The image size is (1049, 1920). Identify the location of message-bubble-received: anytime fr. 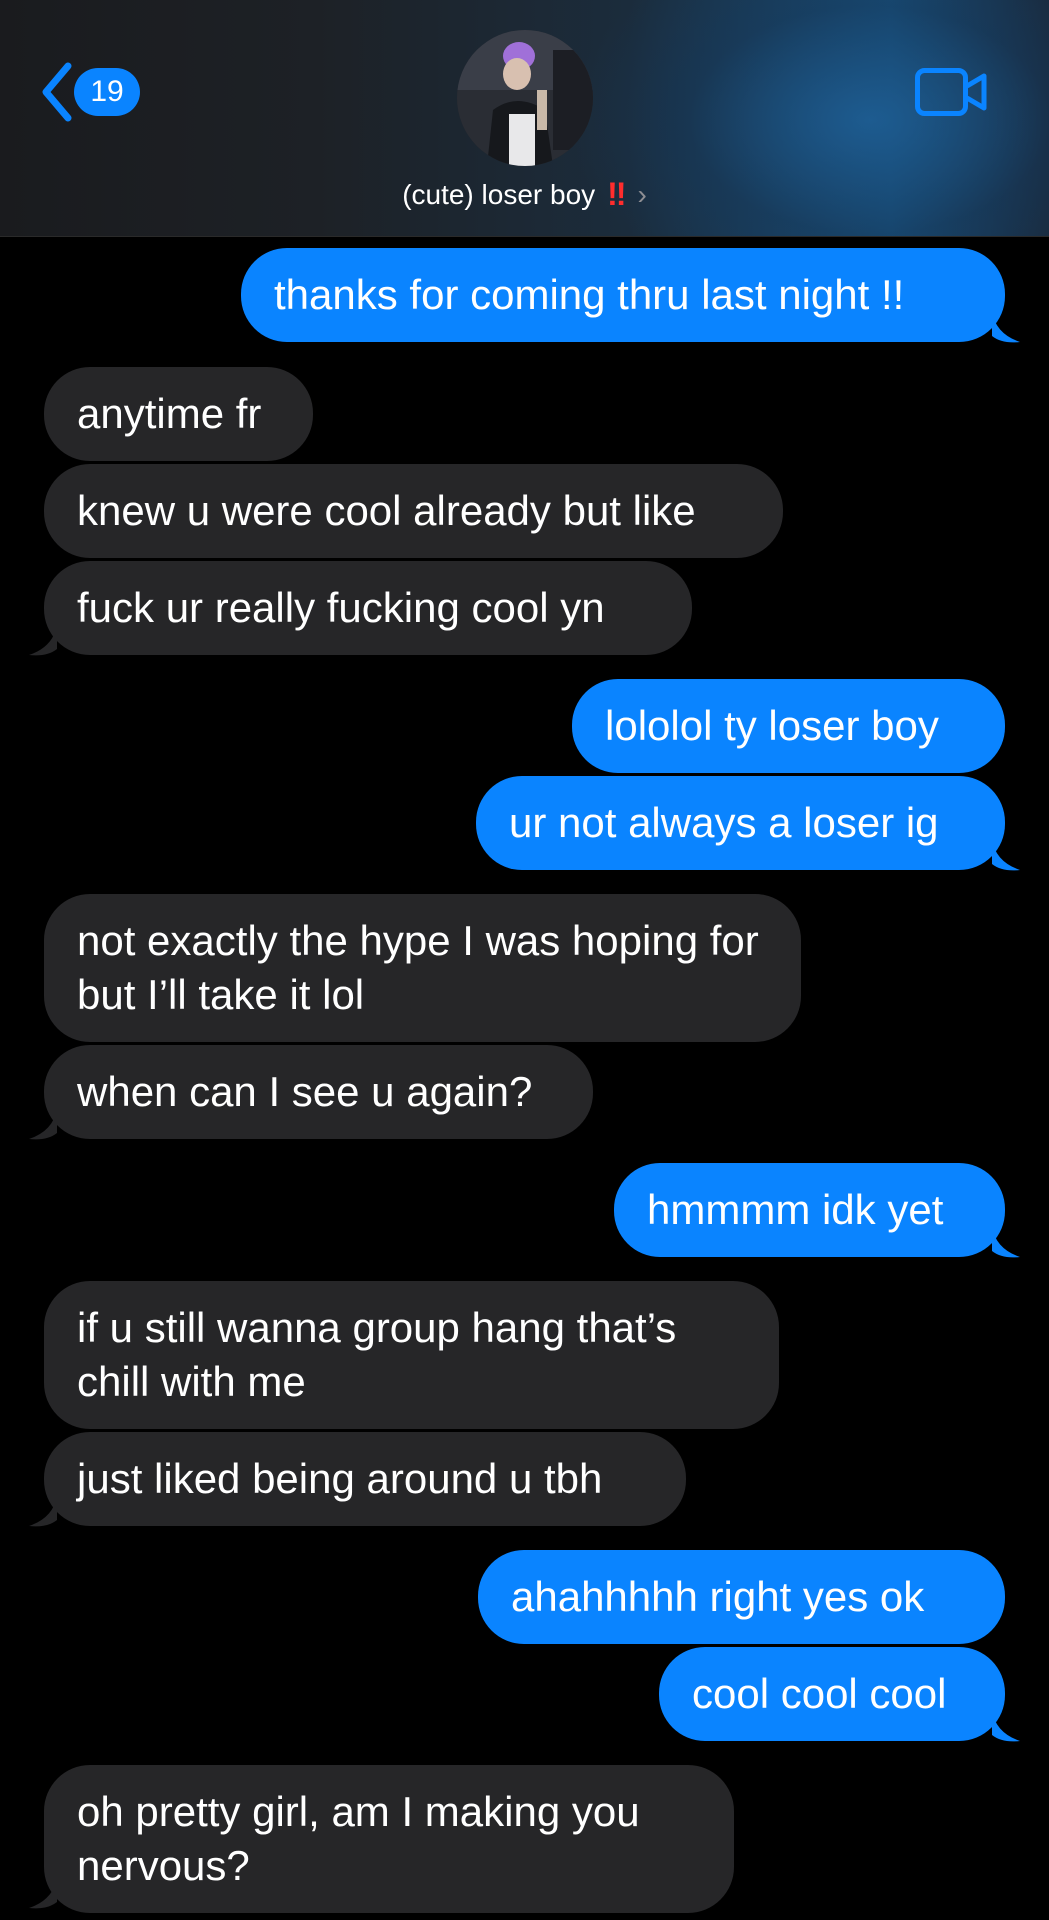
(178, 414).